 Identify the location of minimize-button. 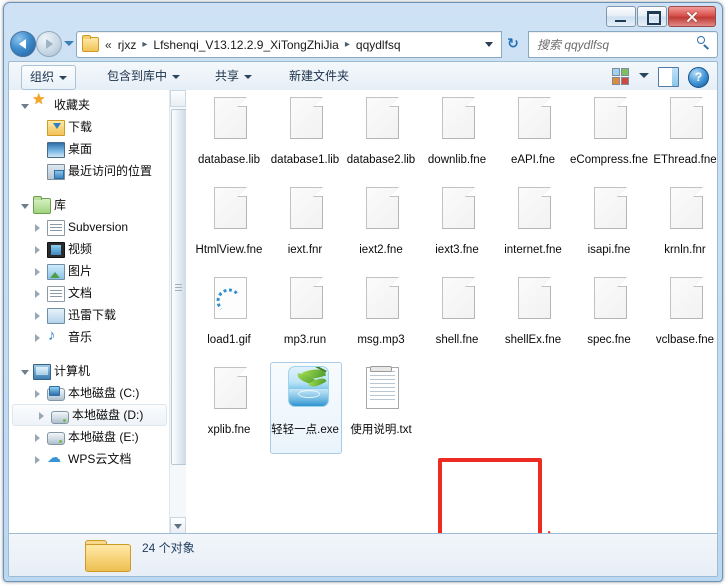
(621, 16).